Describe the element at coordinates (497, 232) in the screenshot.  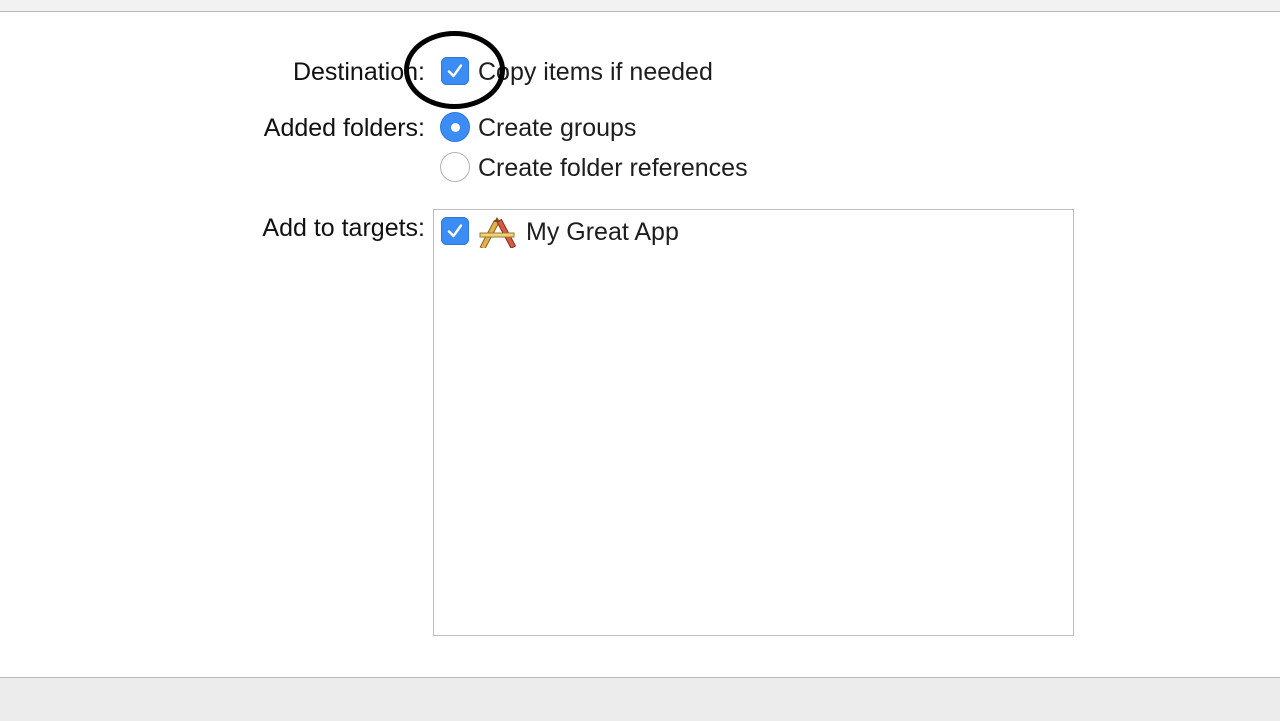
I see `app-icon` at that location.